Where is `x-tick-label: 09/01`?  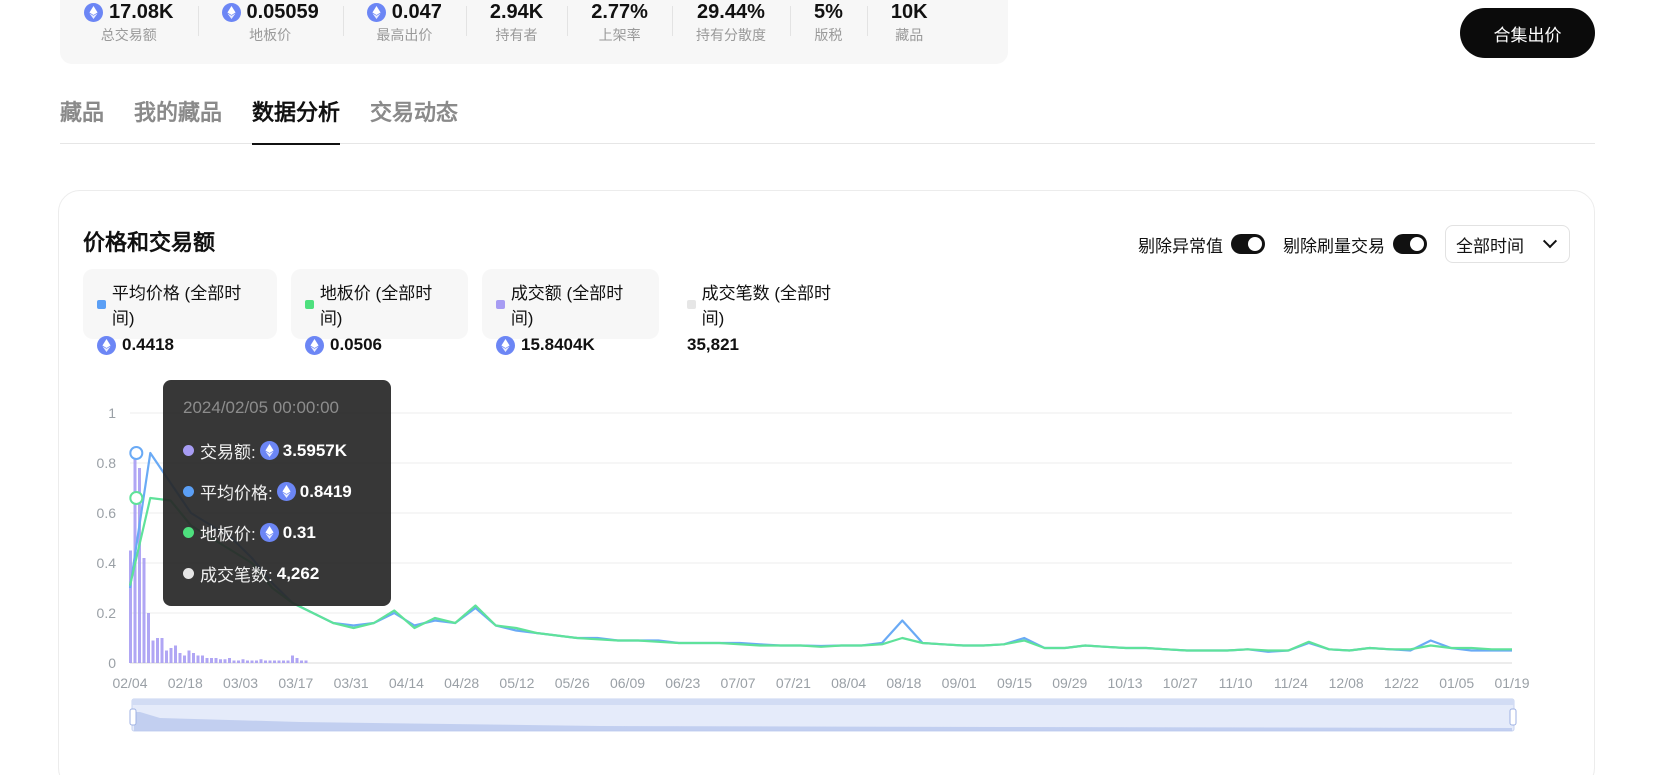 x-tick-label: 09/01 is located at coordinates (959, 683).